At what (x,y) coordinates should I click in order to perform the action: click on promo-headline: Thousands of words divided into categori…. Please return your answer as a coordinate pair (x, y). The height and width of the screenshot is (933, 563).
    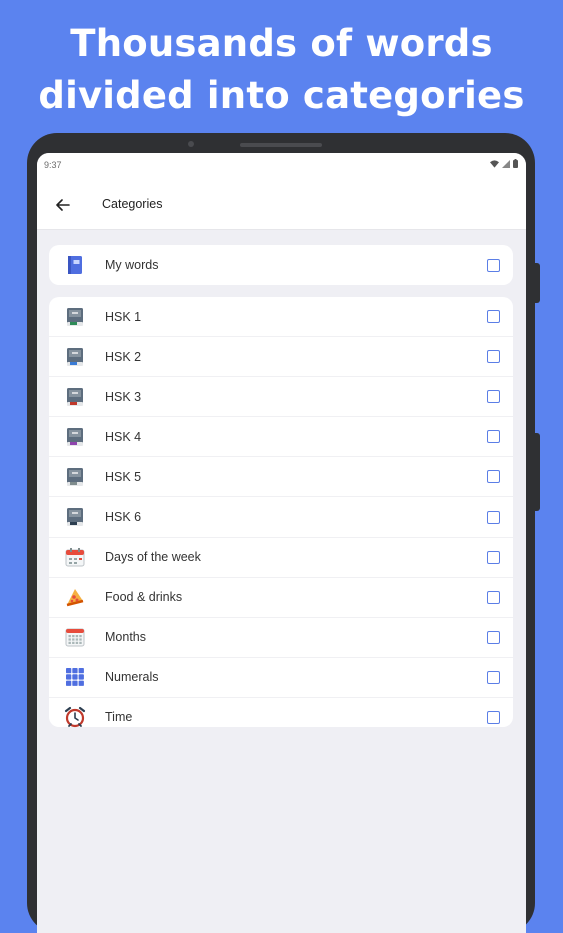
    Looking at the image, I should click on (281, 70).